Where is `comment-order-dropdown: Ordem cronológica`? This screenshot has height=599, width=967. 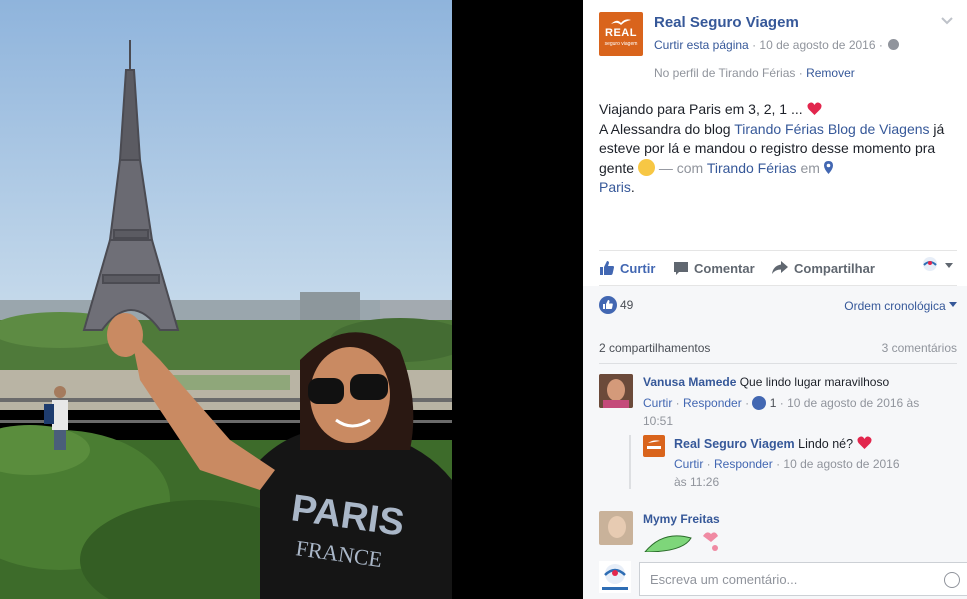
comment-order-dropdown: Ordem cronológica is located at coordinates (900, 306).